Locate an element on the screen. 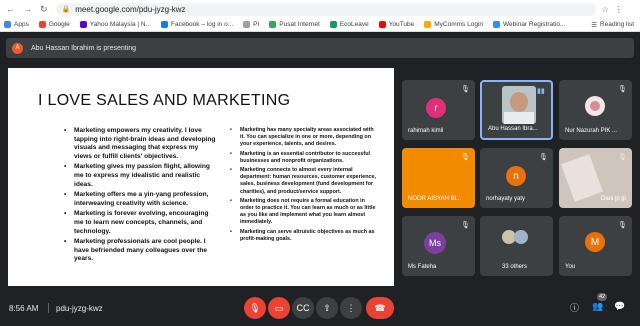  webinar-icon is located at coordinates (497, 24).